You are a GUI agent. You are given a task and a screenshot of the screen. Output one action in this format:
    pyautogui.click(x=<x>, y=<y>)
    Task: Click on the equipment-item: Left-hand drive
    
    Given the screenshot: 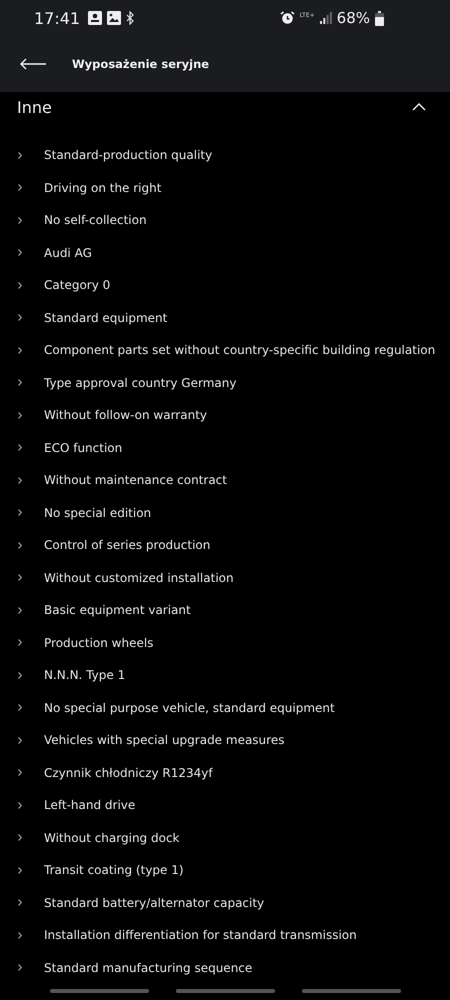 What is the action you would take?
    pyautogui.click(x=90, y=805)
    